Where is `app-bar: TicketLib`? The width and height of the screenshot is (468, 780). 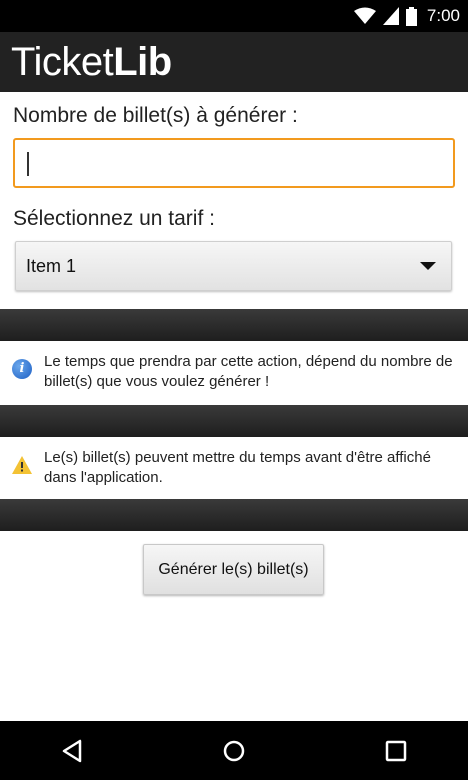
app-bar: TicketLib is located at coordinates (234, 62).